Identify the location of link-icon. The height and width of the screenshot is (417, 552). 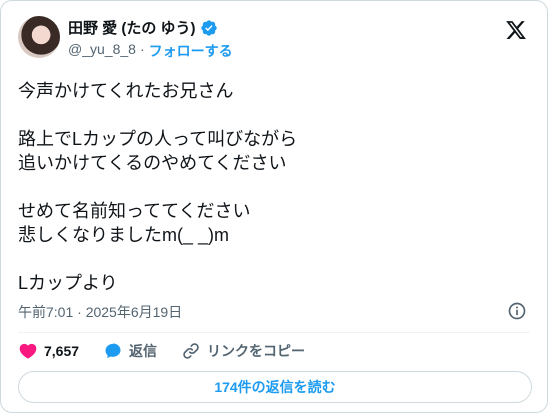
(191, 351).